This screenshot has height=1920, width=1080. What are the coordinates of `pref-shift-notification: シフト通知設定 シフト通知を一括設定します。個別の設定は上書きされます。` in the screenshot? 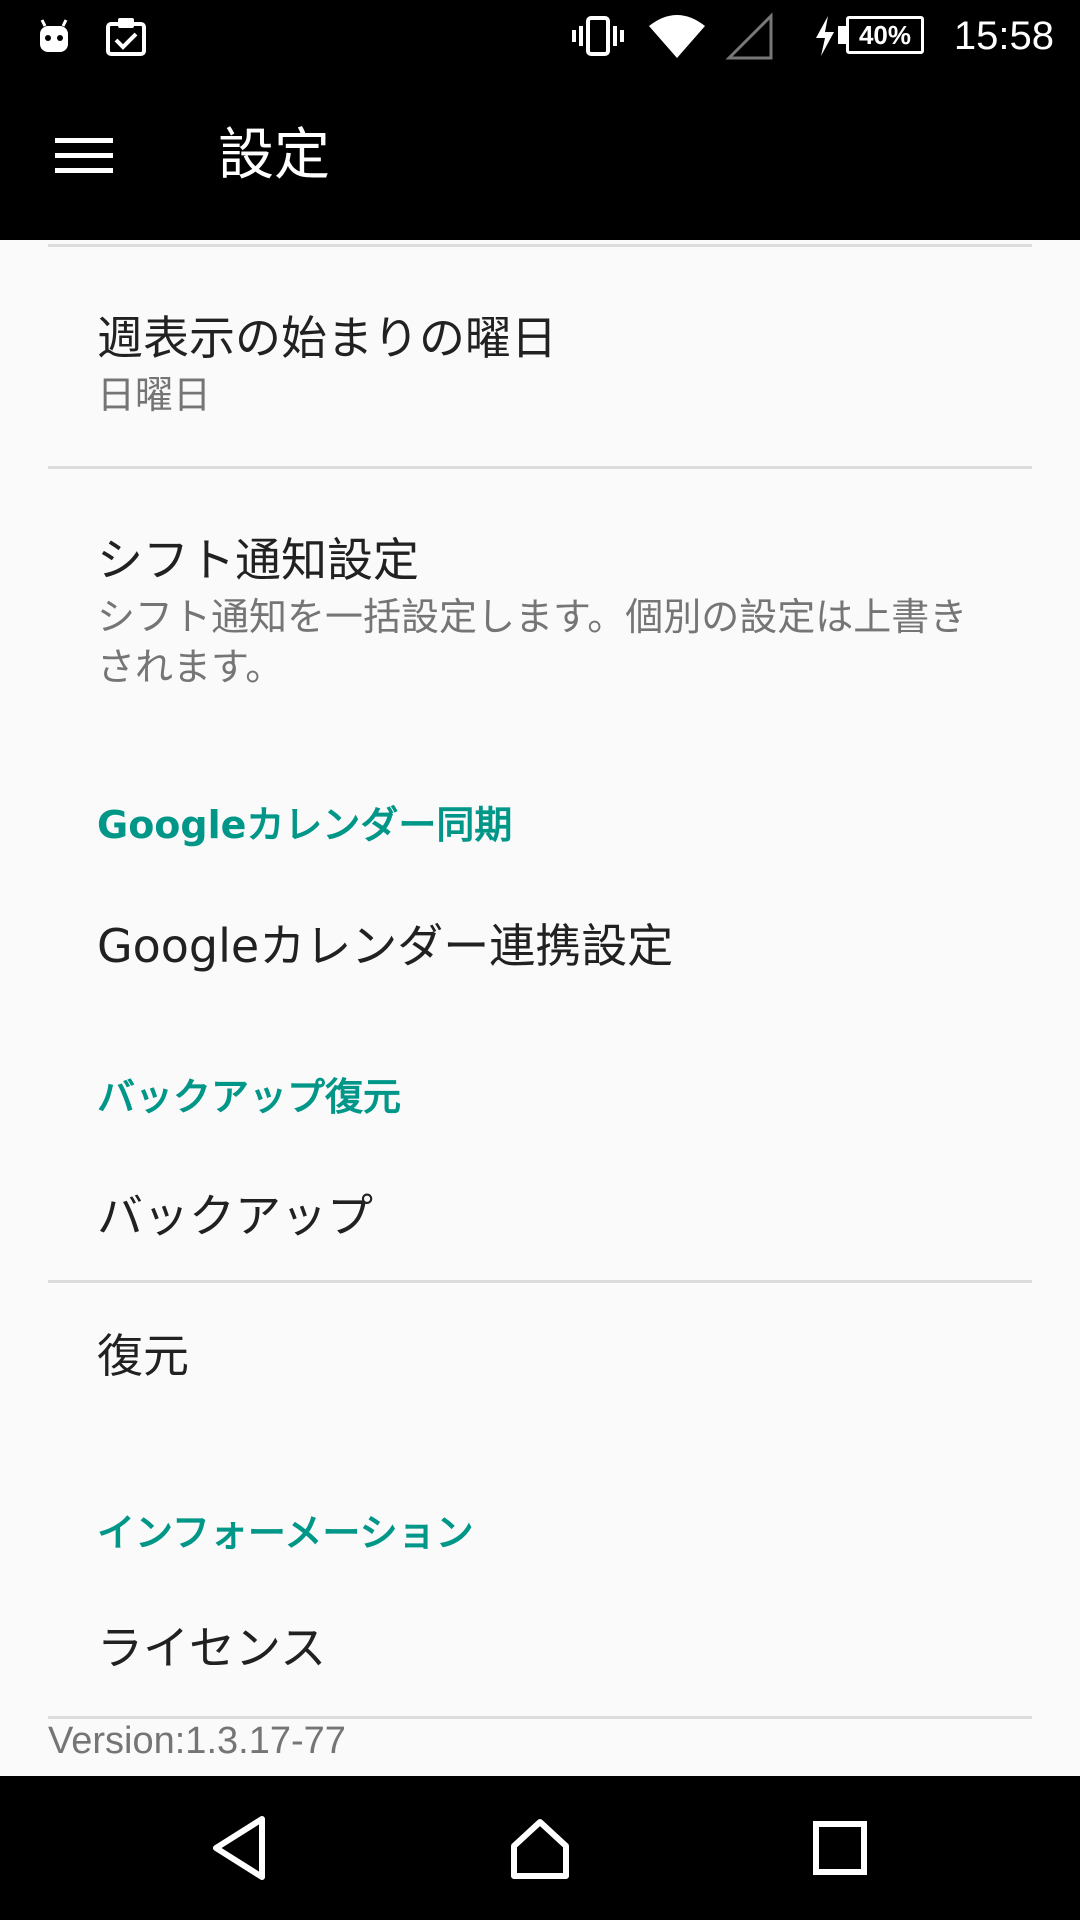 It's located at (540, 590).